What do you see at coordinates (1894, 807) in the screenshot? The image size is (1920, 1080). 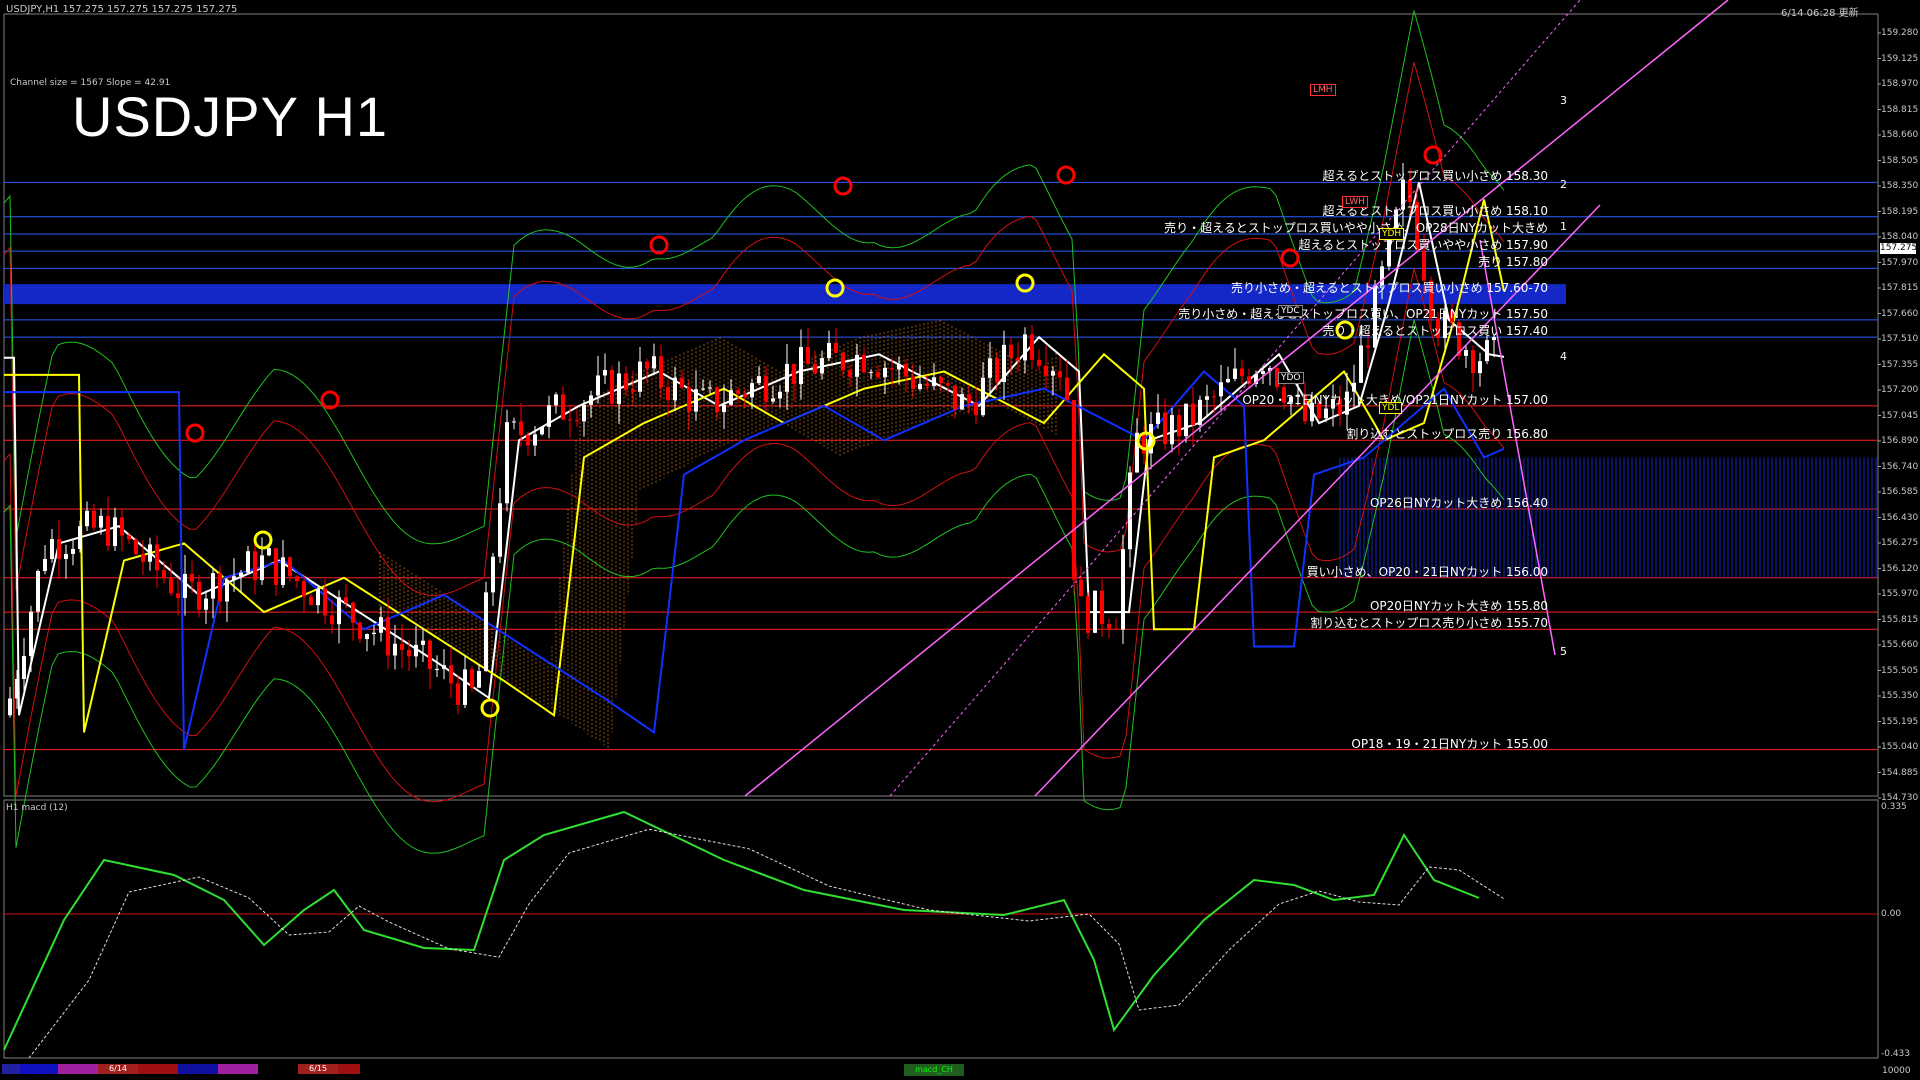 I see `macd-axis-top: 0.335` at bounding box center [1894, 807].